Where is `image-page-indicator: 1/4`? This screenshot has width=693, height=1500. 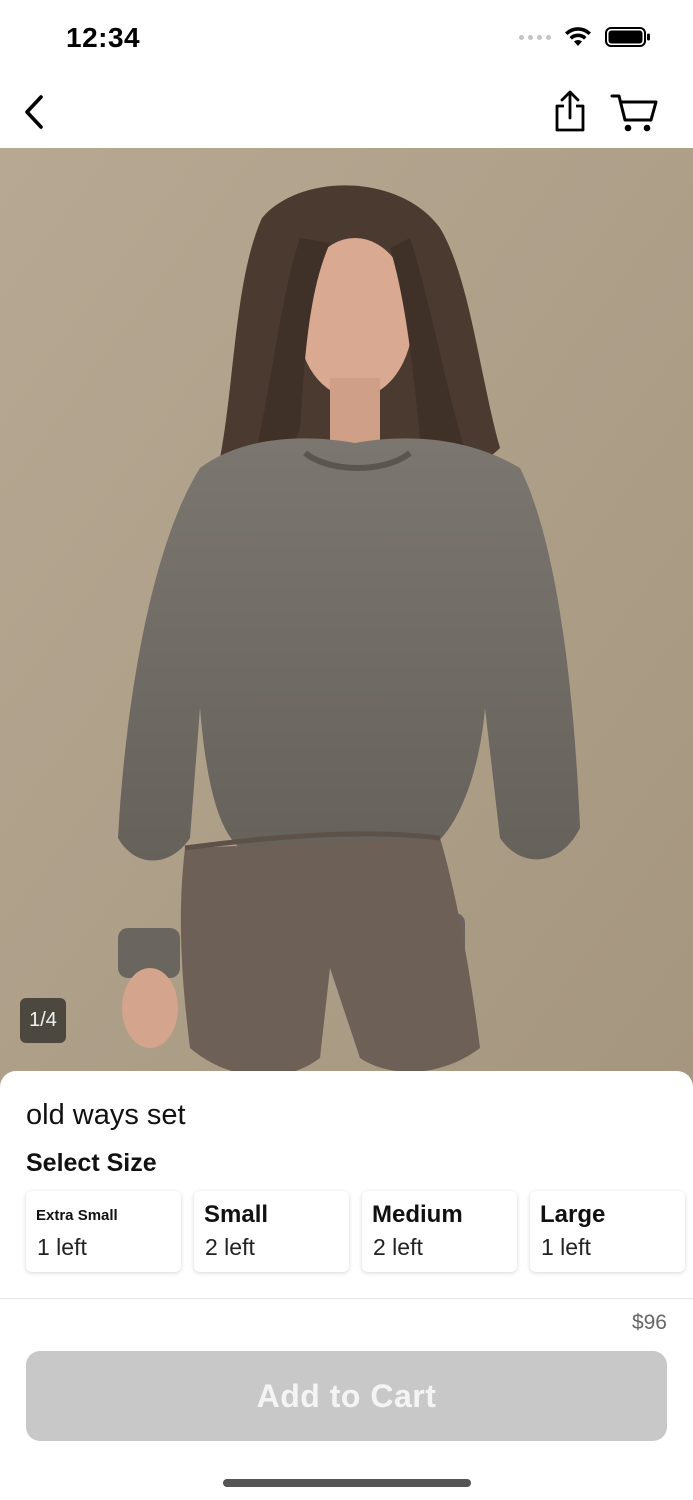
image-page-indicator: 1/4 is located at coordinates (43, 1020).